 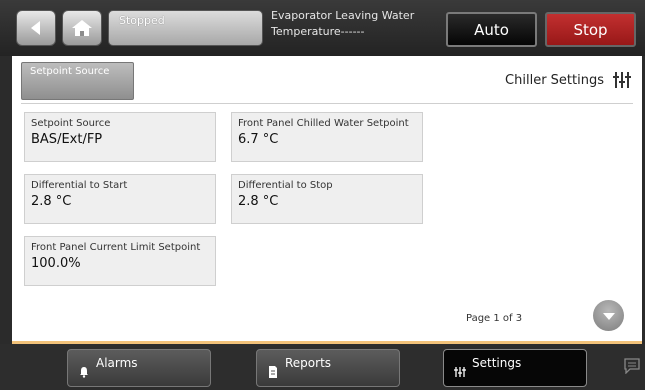 I want to click on setting-label: Front Panel Current Limit Setpoint, so click(x=116, y=247).